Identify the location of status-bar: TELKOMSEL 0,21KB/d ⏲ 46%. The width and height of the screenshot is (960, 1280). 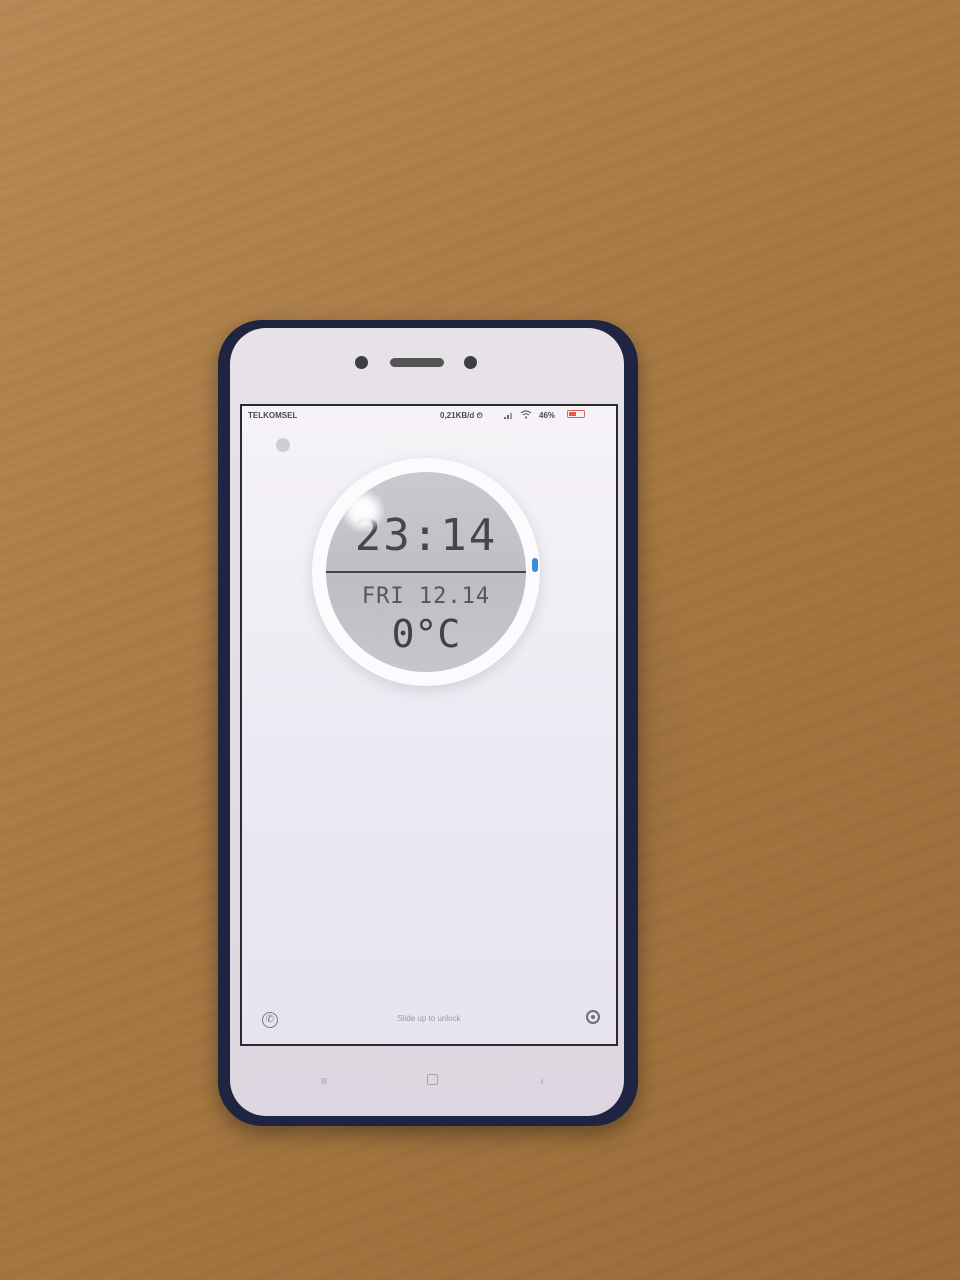
(429, 415).